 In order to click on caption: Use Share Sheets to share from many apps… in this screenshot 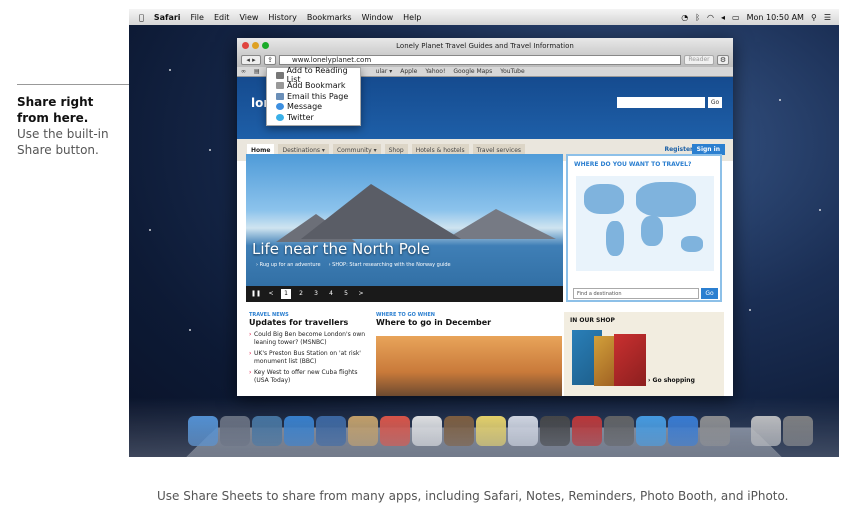, I will do `click(473, 496)`.